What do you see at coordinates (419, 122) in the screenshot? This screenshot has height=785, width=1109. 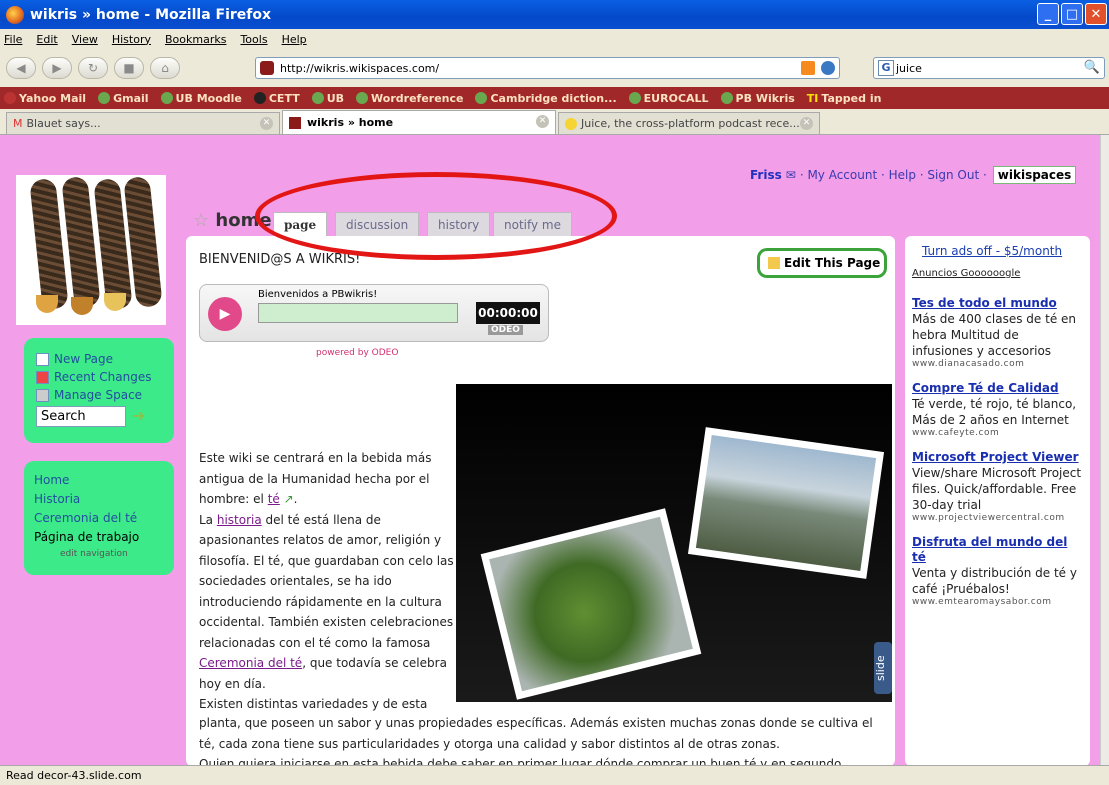 I see `browser-tab-wikris: wikris » home ✕` at bounding box center [419, 122].